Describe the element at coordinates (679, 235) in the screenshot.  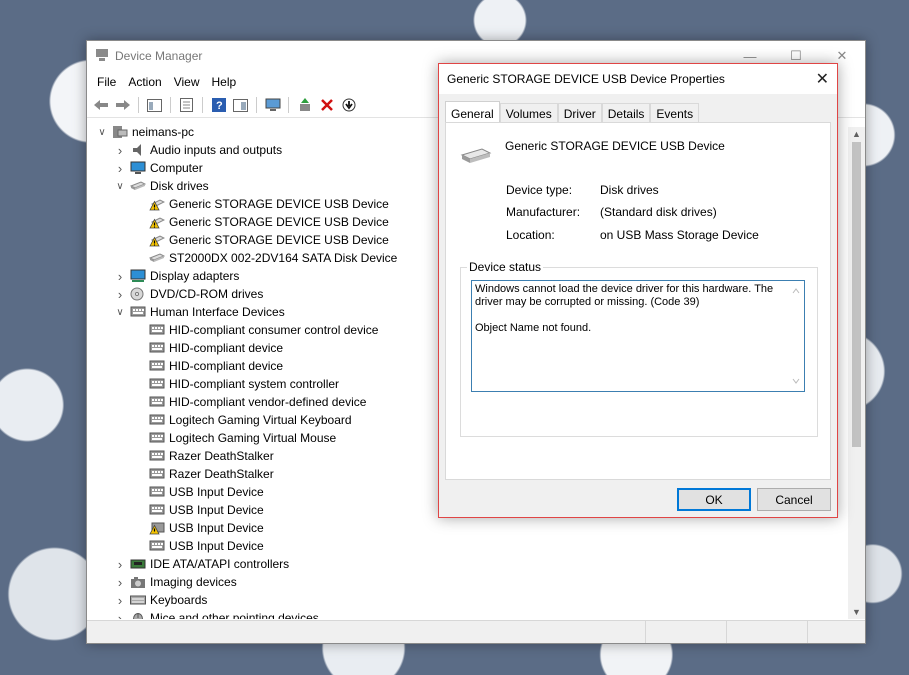
I see `location-value: on USB Mass Storage Device` at that location.